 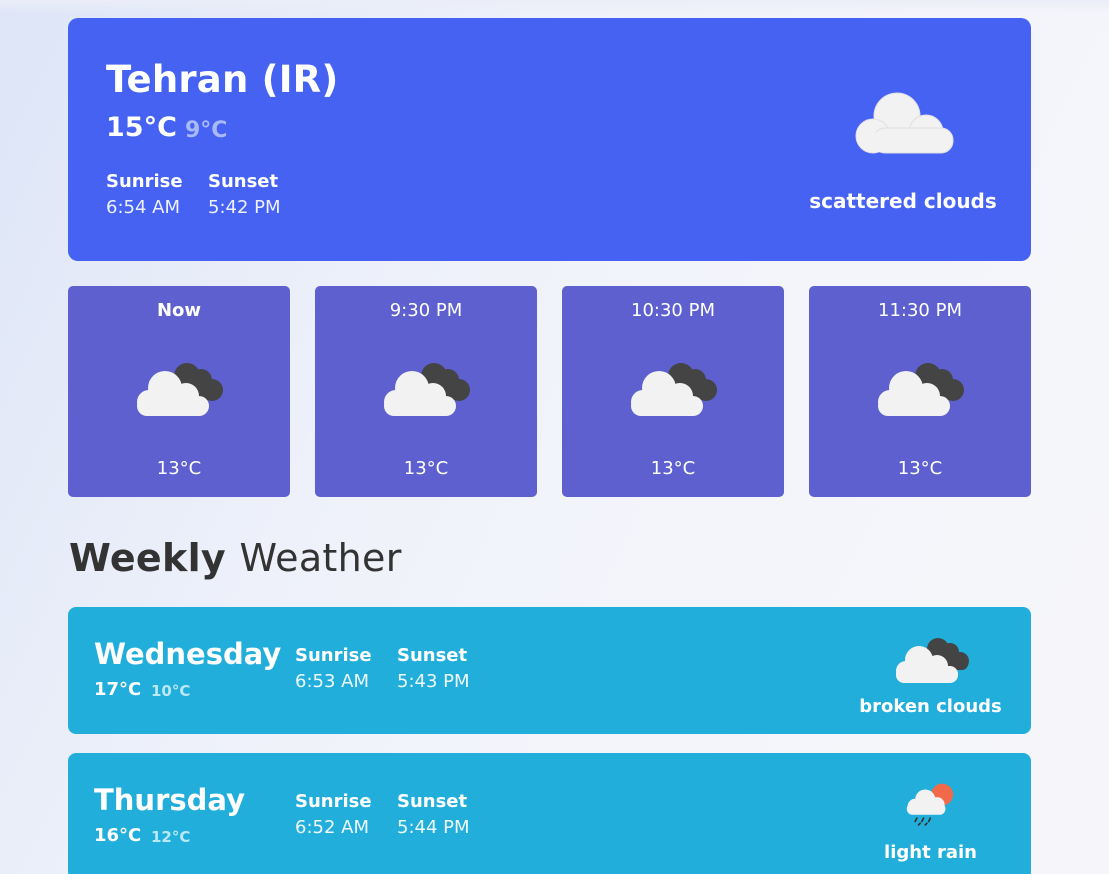 What do you see at coordinates (235, 558) in the screenshot?
I see `weekly-weather-heading: Weekly Weather` at bounding box center [235, 558].